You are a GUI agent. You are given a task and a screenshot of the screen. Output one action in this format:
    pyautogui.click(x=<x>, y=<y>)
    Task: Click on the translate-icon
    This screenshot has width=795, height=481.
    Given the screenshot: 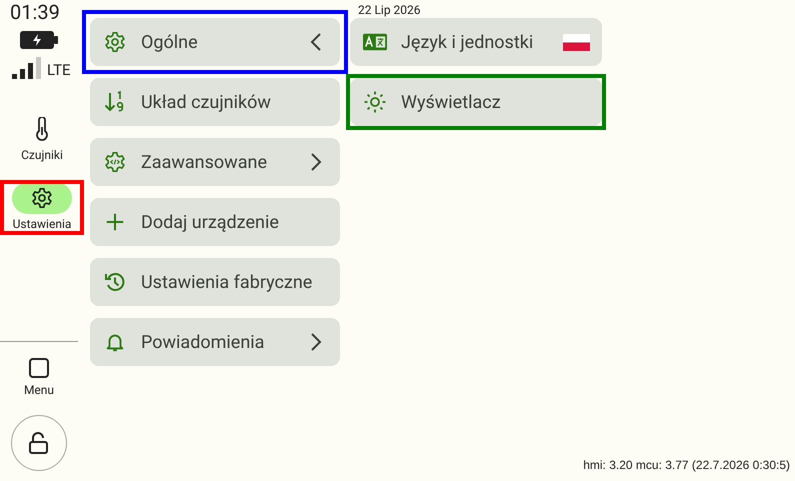 What is the action you would take?
    pyautogui.click(x=375, y=42)
    